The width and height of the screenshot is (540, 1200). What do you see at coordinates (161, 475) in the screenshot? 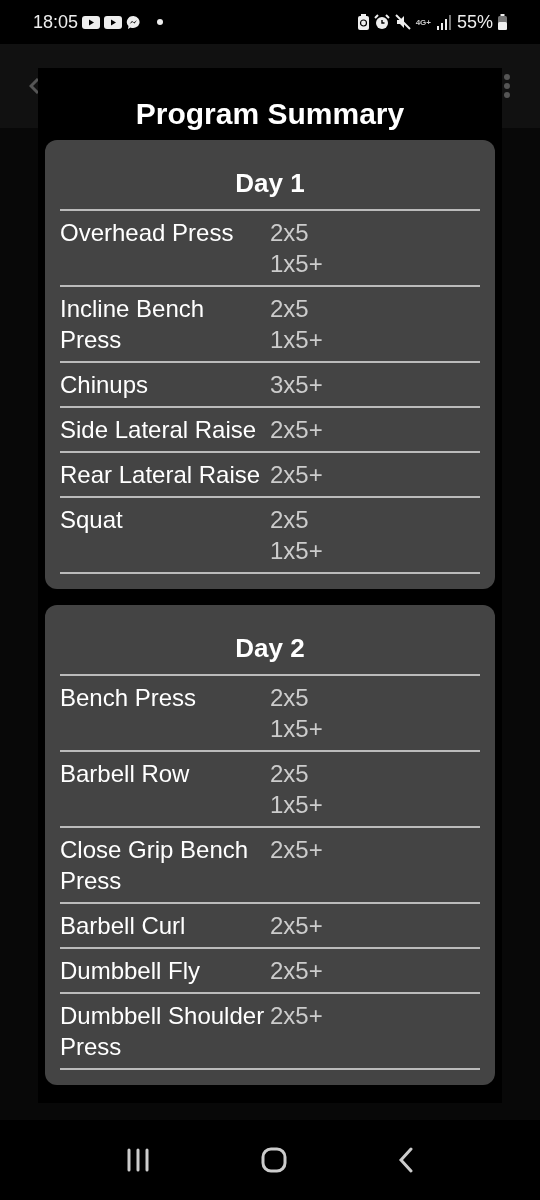
I see `exercise-name: Rear Lateral Raise` at bounding box center [161, 475].